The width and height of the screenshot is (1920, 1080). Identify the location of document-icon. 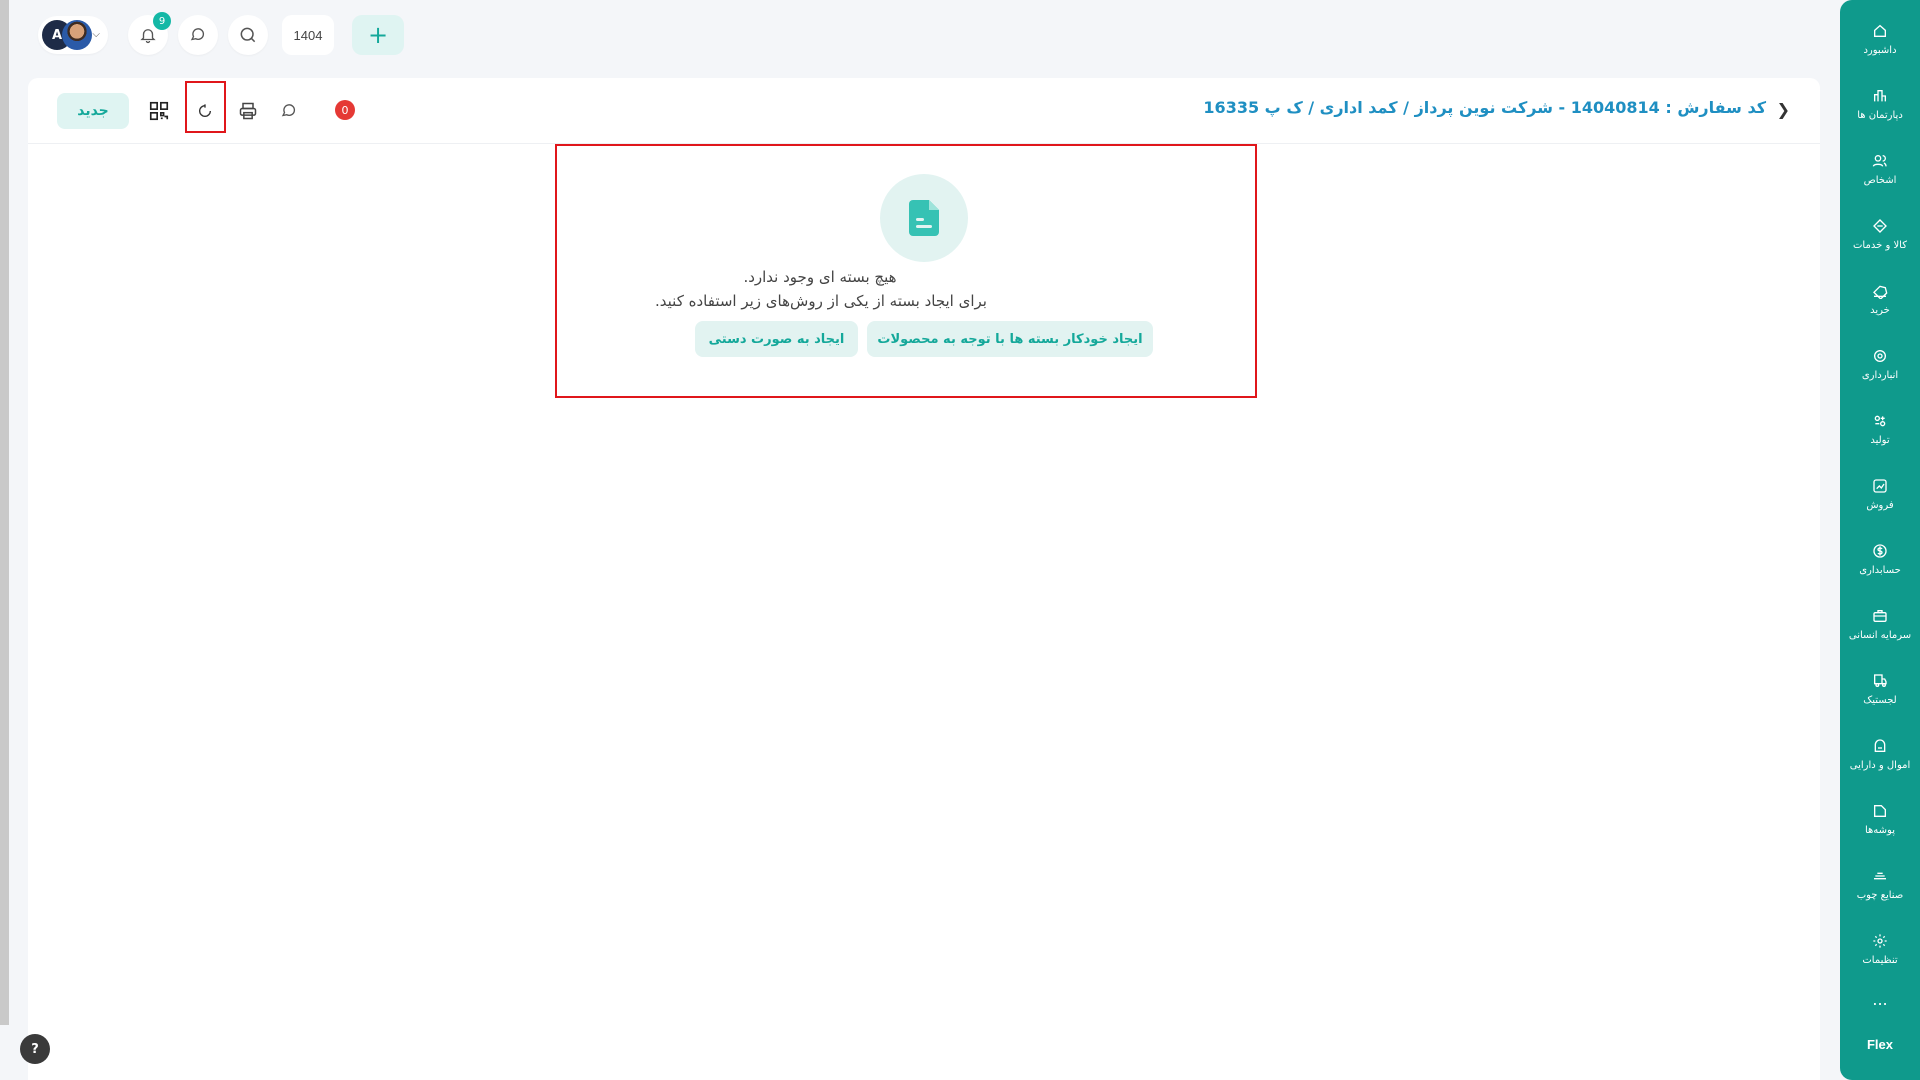
(924, 218).